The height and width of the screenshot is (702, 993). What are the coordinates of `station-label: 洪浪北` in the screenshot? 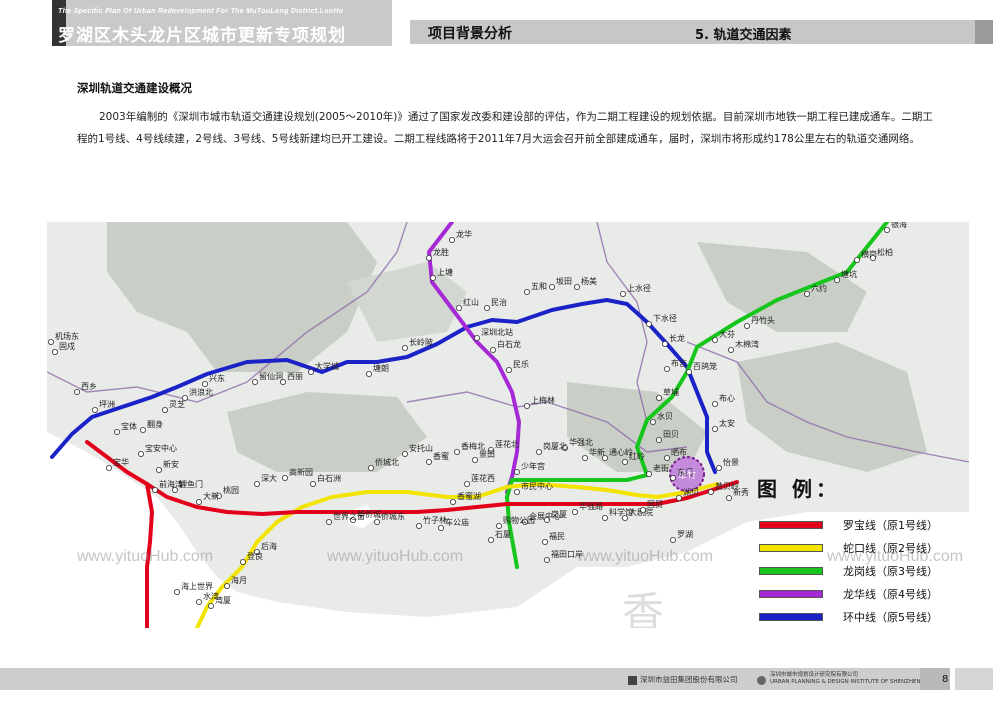 It's located at (201, 392).